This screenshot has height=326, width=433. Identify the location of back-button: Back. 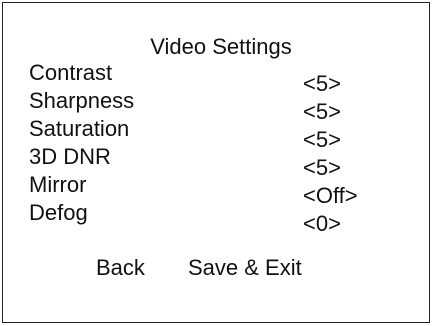
(120, 268).